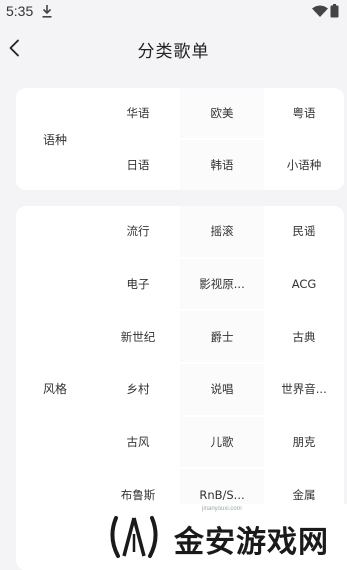  Describe the element at coordinates (54, 139) in the screenshot. I see `language-label: 语种` at that location.